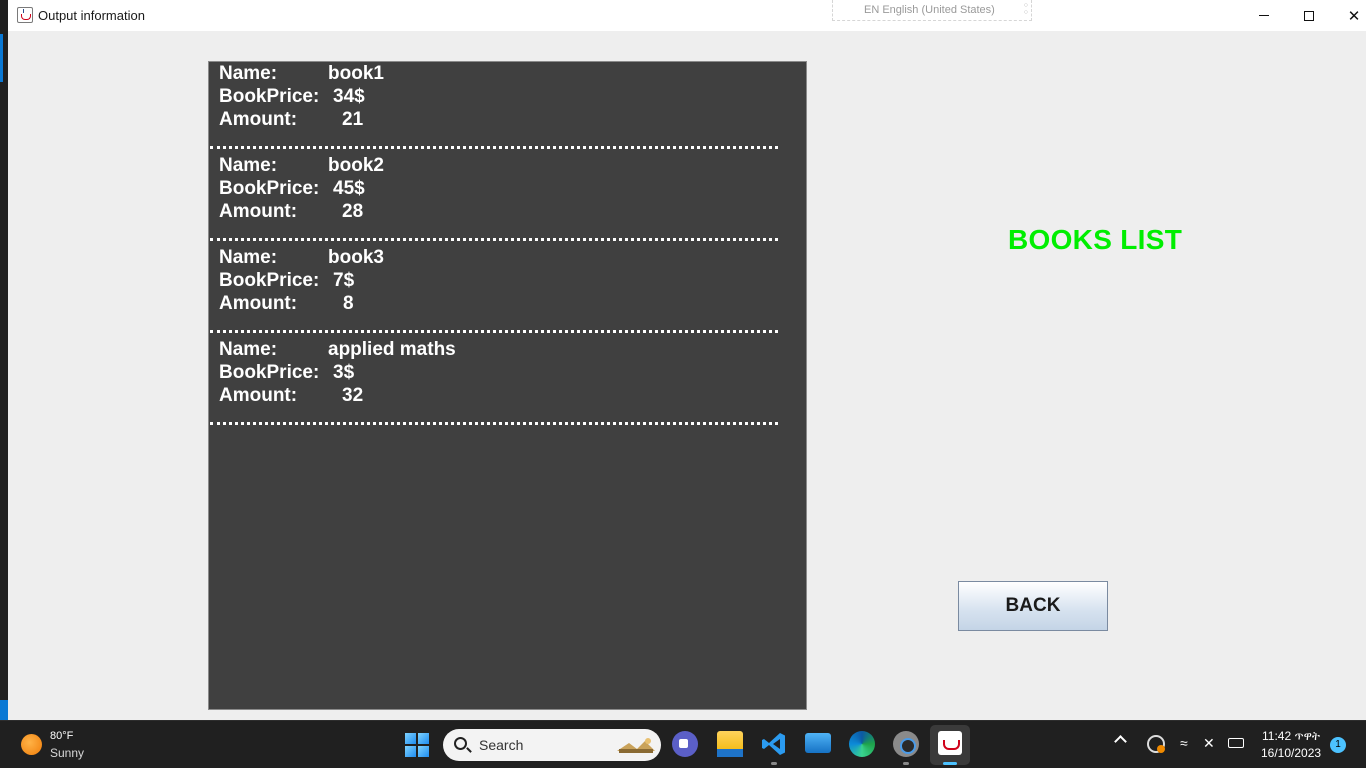 This screenshot has height=768, width=1366. I want to click on book-price: 7$, so click(344, 280).